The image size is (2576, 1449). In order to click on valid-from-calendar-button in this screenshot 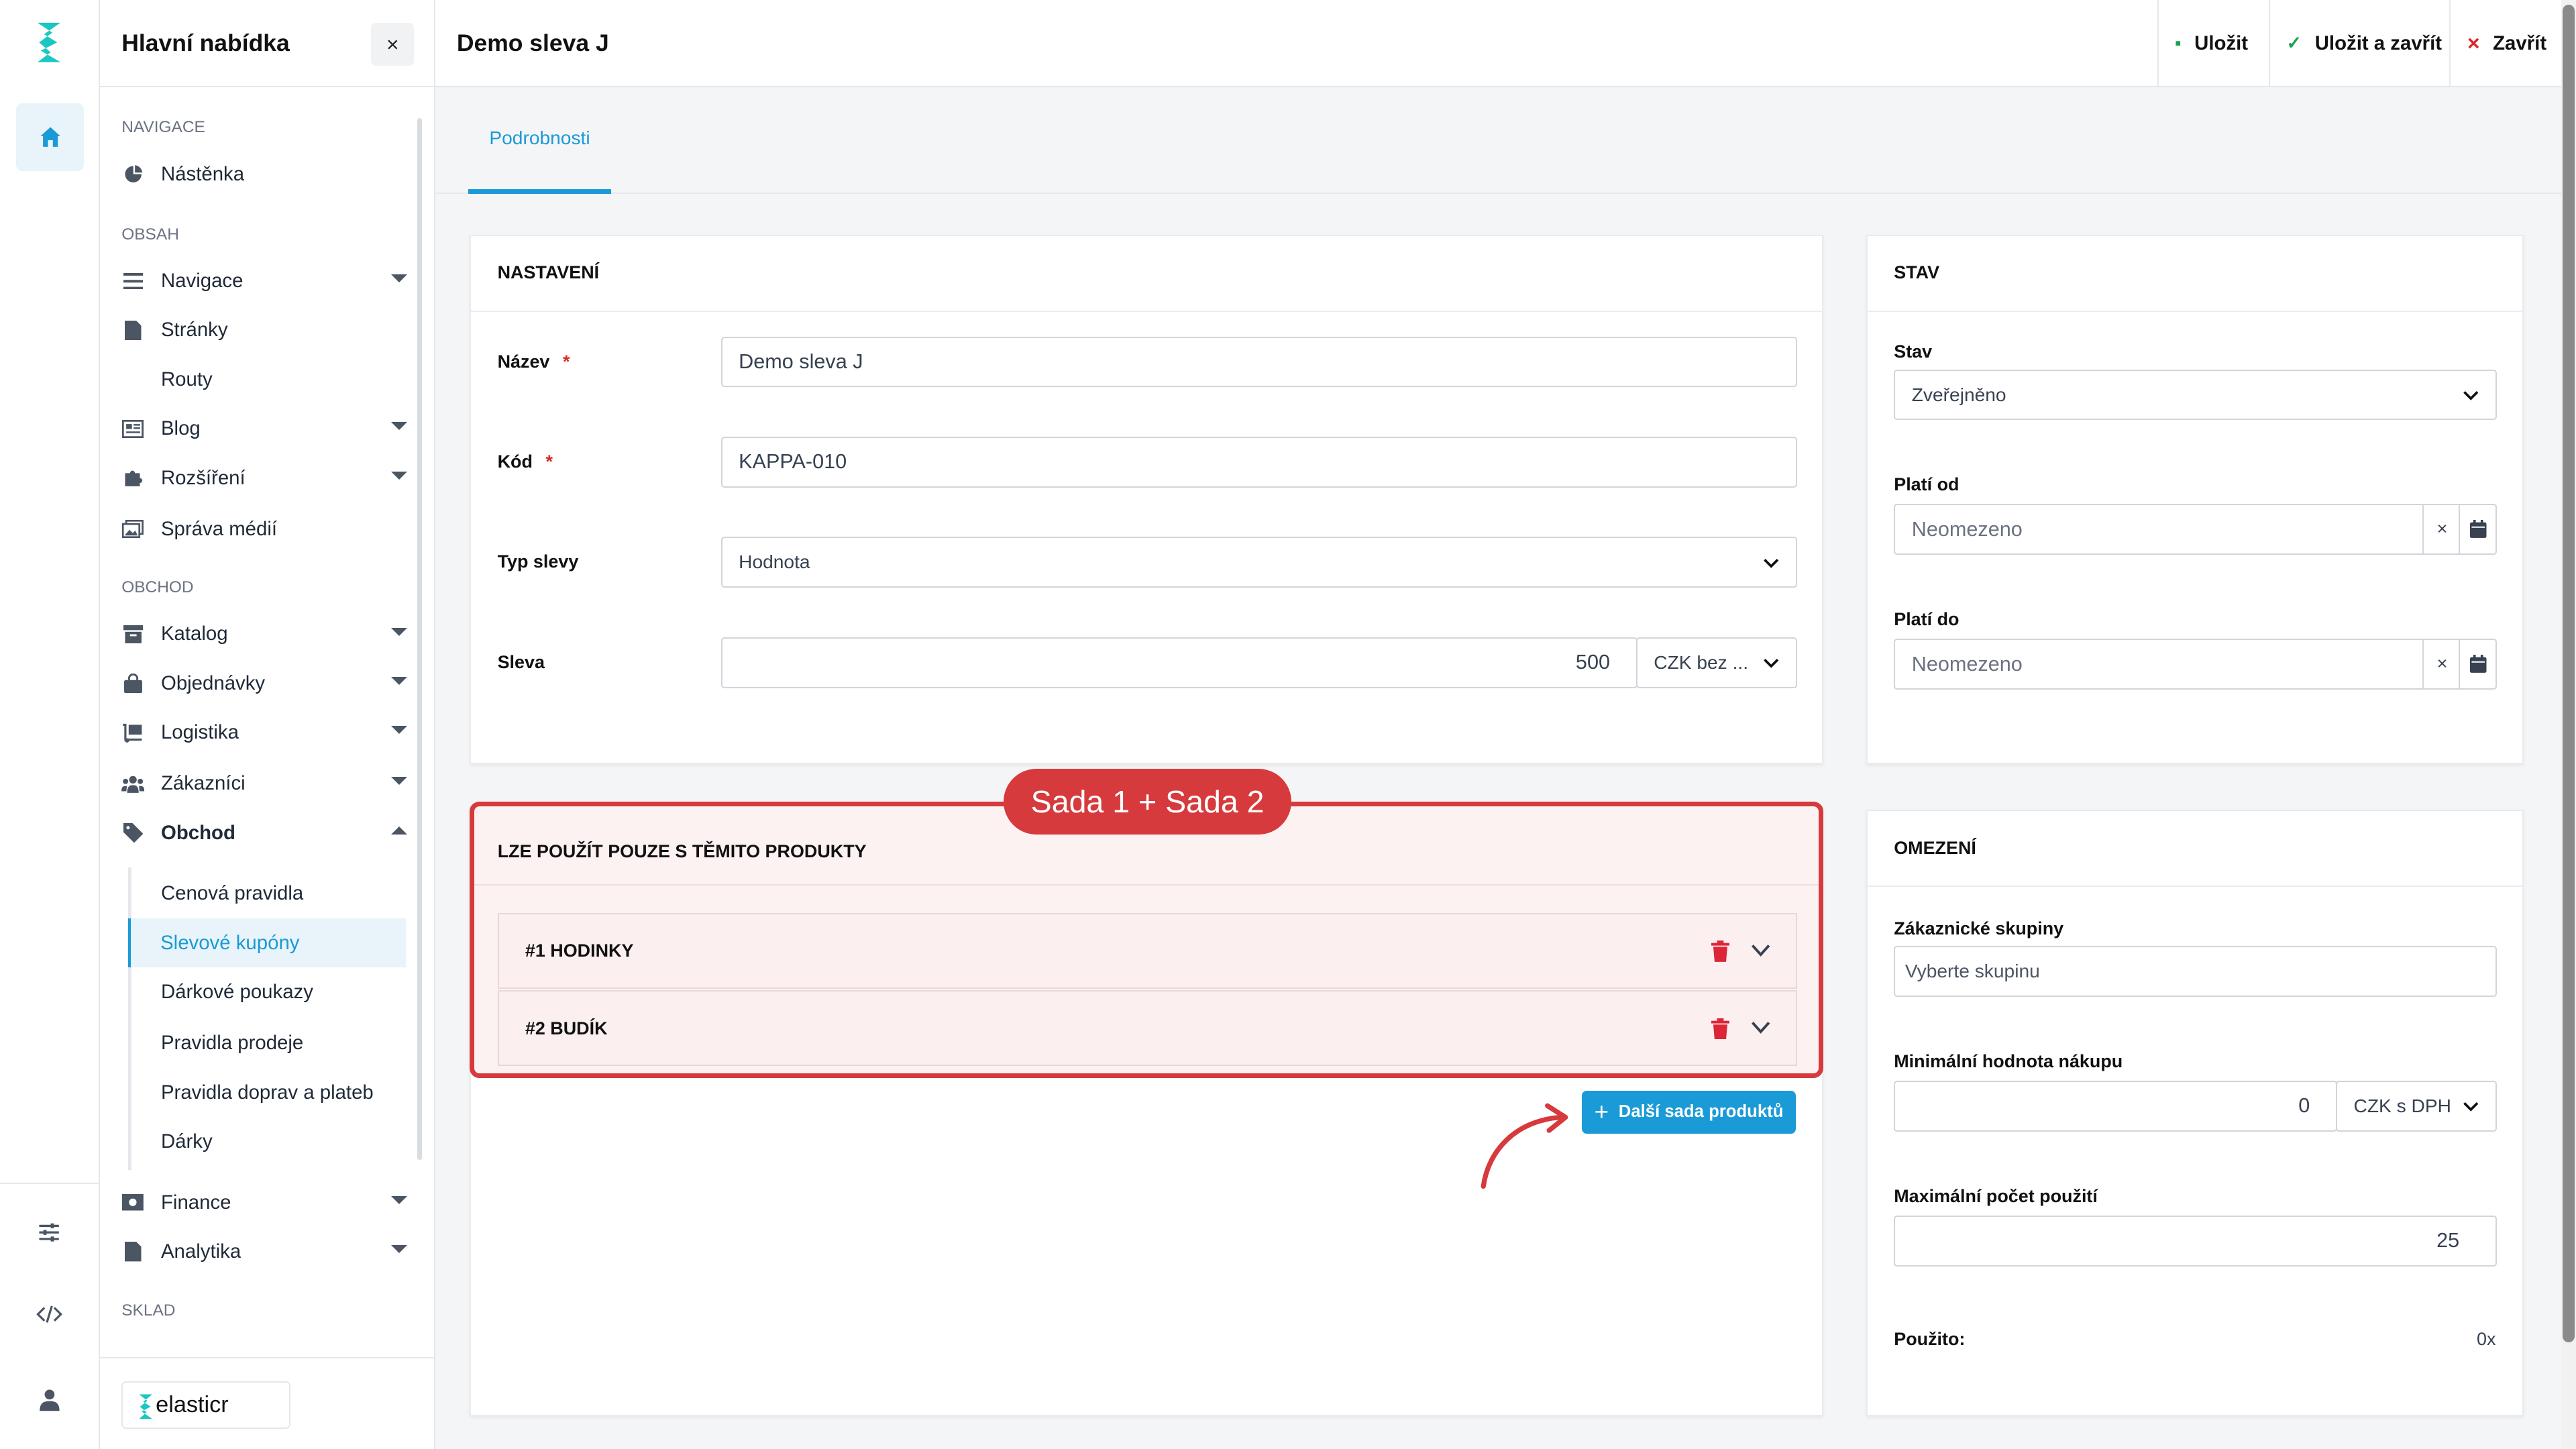, I will do `click(2477, 529)`.